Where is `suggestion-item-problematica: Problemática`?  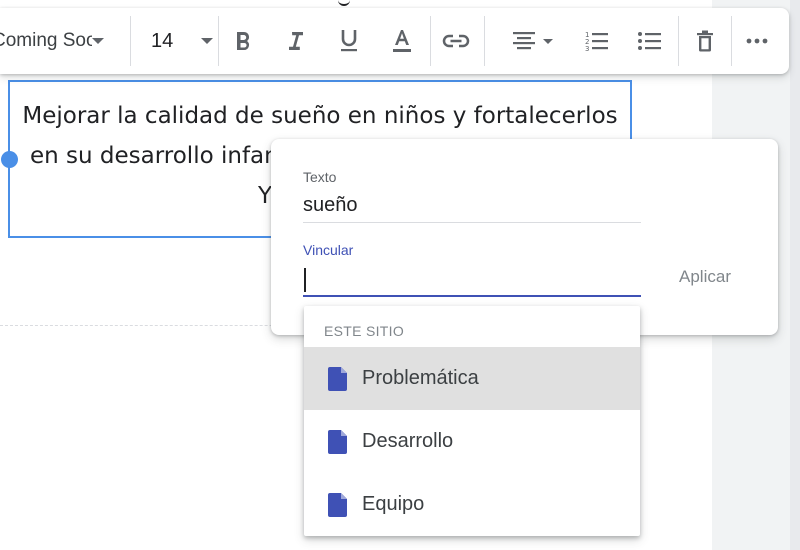
suggestion-item-problematica: Problemática is located at coordinates (472, 378).